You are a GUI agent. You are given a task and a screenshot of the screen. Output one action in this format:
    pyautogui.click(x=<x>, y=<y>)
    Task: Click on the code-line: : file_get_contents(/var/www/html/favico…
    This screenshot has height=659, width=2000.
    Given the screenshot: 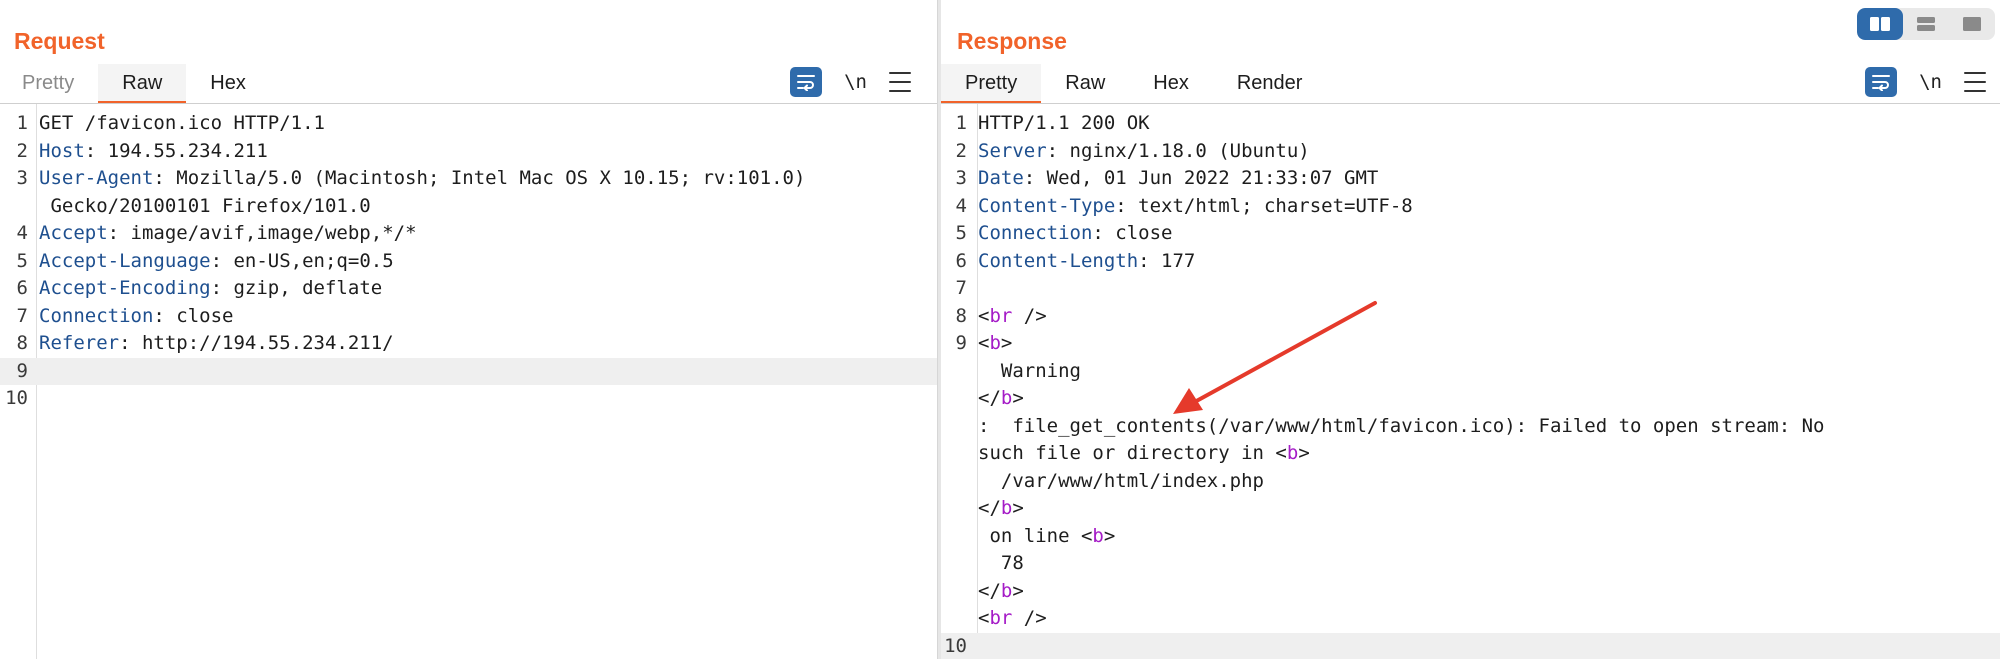 What is the action you would take?
    pyautogui.click(x=1470, y=427)
    